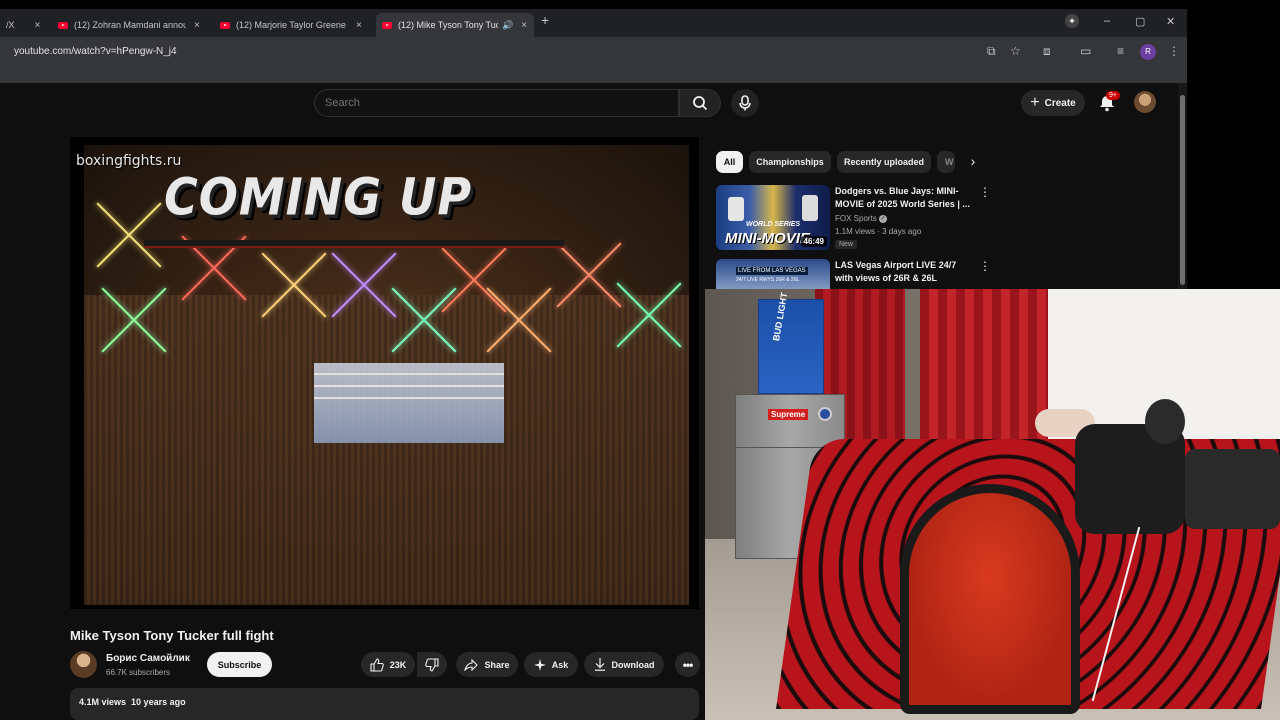 The height and width of the screenshot is (720, 1280). Describe the element at coordinates (773, 224) in the screenshot. I see `thumbnail-subtitle: WORLD SERIES` at that location.